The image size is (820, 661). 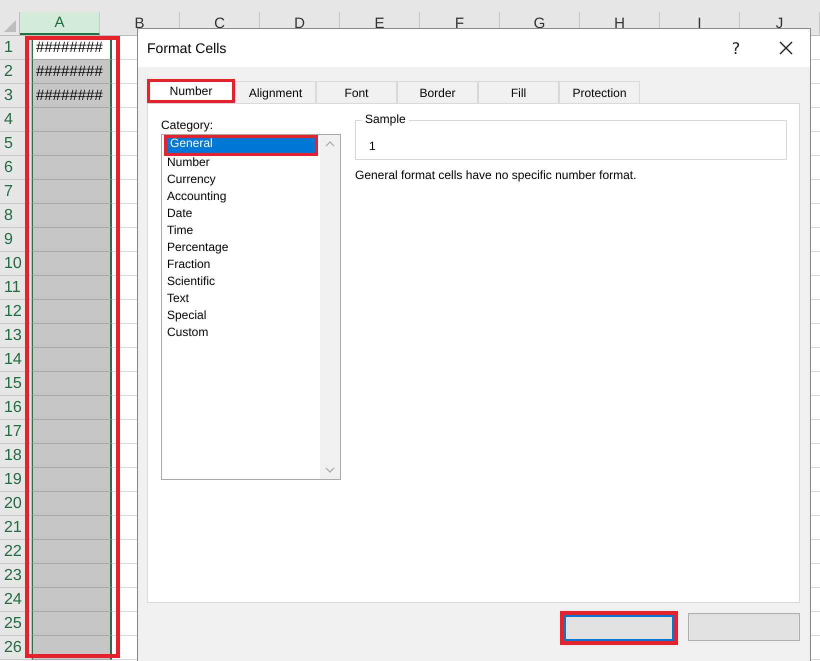 I want to click on tab: Font, so click(x=356, y=92).